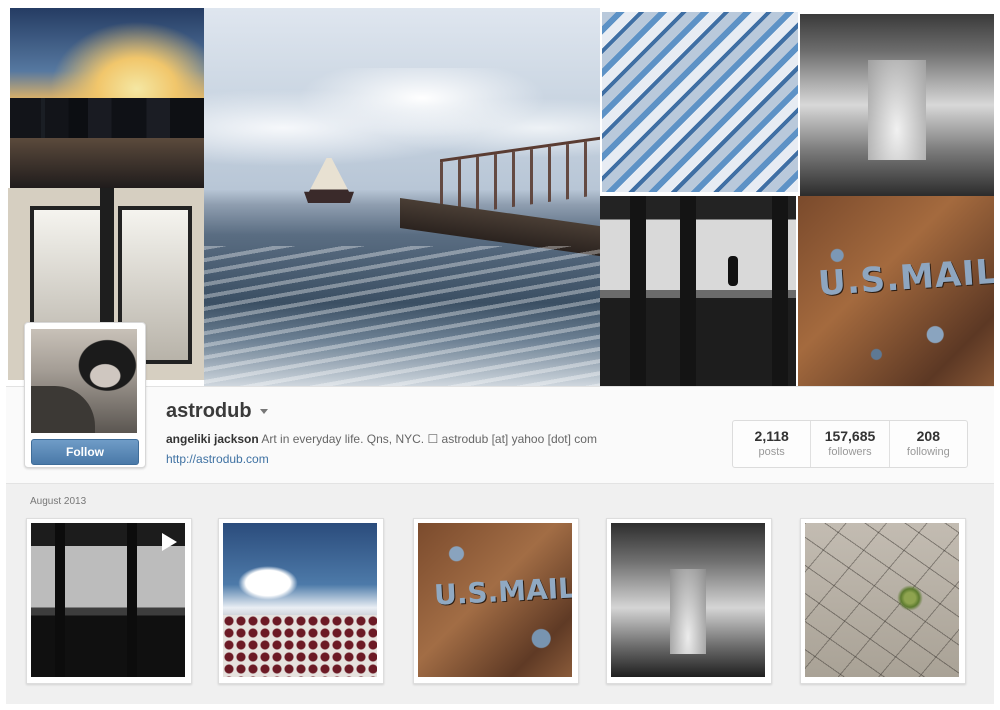 This screenshot has width=1000, height=710. What do you see at coordinates (928, 436) in the screenshot?
I see `following-count: 208` at bounding box center [928, 436].